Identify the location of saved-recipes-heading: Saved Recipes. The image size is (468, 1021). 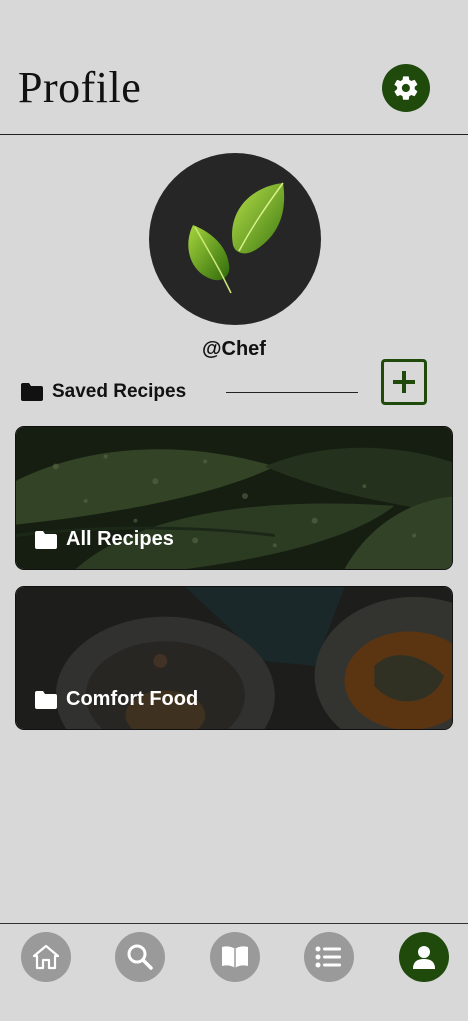
(103, 392).